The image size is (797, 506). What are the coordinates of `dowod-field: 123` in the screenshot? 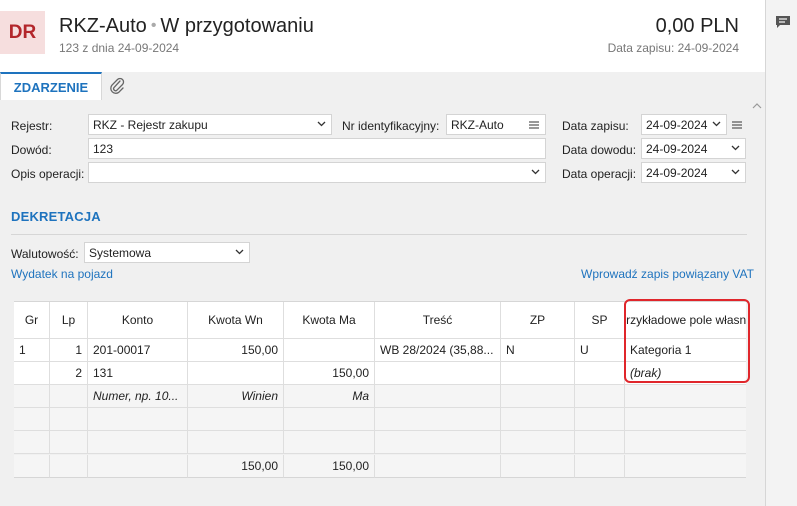 It's located at (317, 148).